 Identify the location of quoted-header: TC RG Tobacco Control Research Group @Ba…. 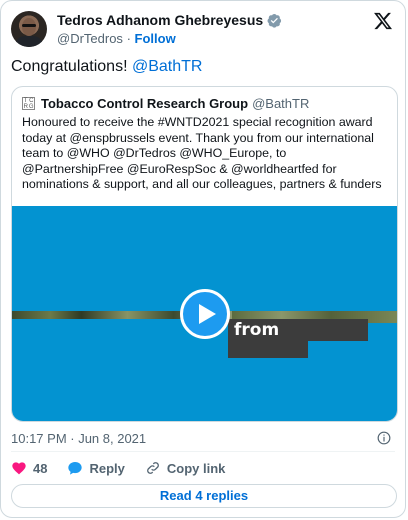
(165, 103).